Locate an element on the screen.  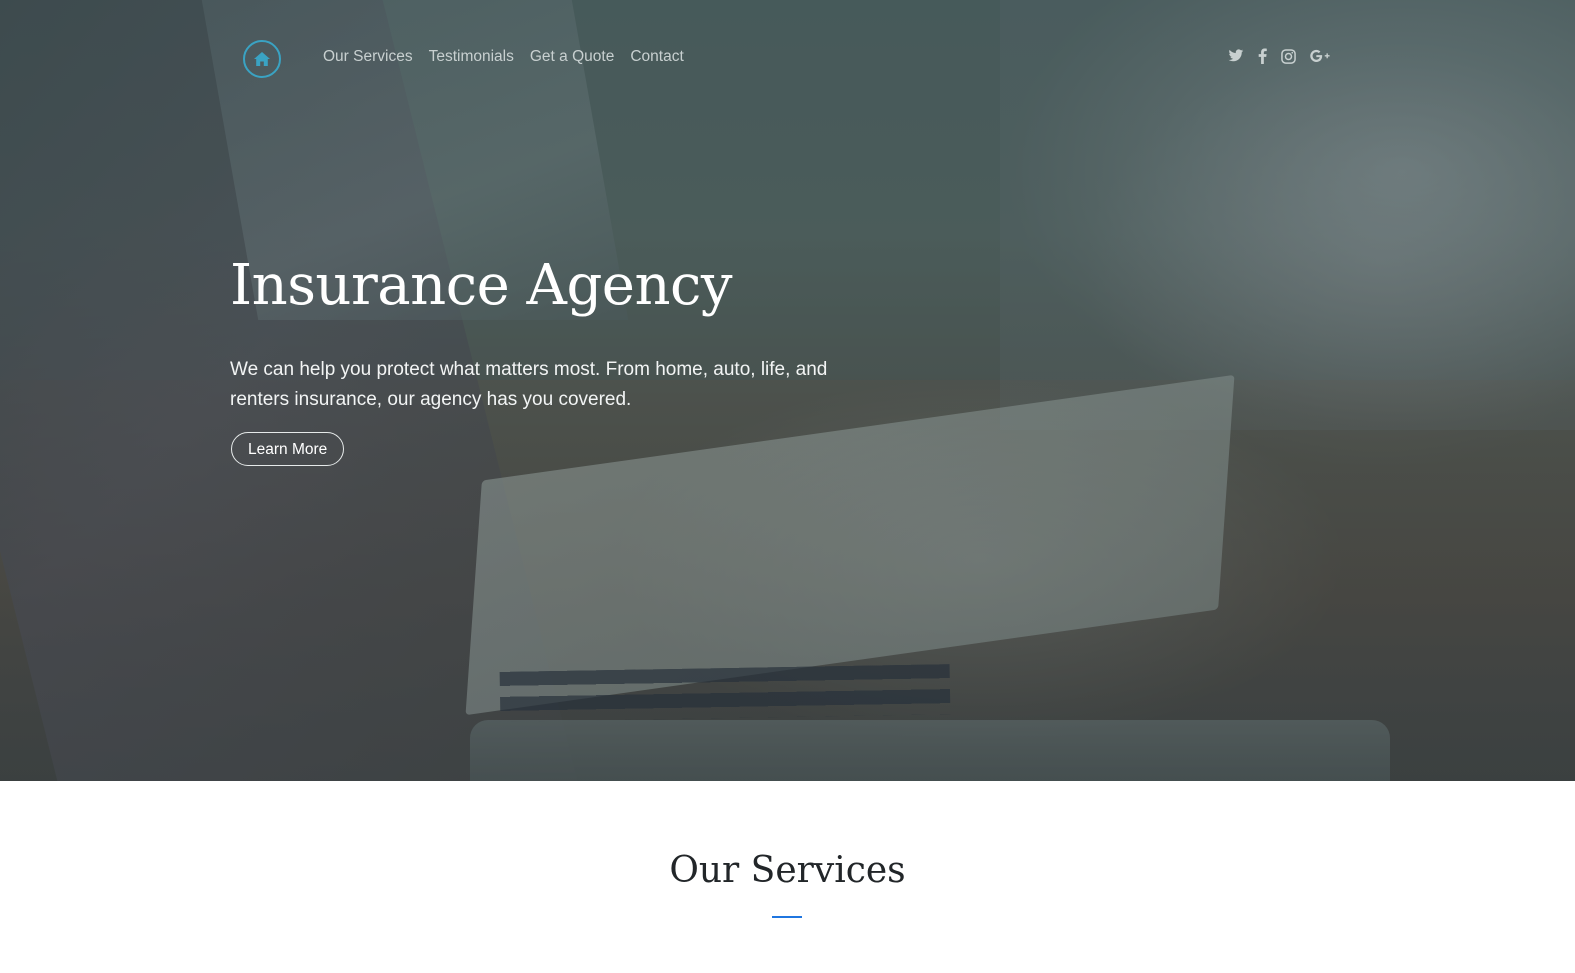
twitter-icon is located at coordinates (1236, 56).